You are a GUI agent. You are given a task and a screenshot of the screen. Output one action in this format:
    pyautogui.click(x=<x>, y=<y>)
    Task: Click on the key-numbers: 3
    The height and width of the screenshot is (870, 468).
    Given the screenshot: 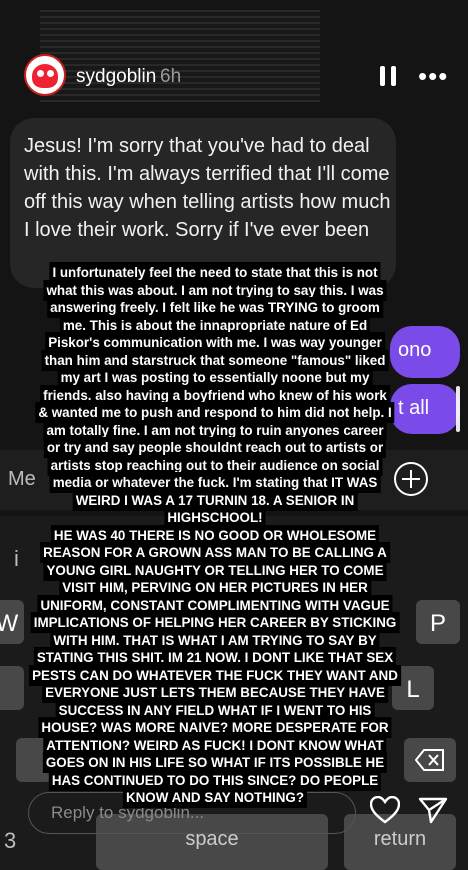 What is the action you would take?
    pyautogui.click(x=10, y=841)
    